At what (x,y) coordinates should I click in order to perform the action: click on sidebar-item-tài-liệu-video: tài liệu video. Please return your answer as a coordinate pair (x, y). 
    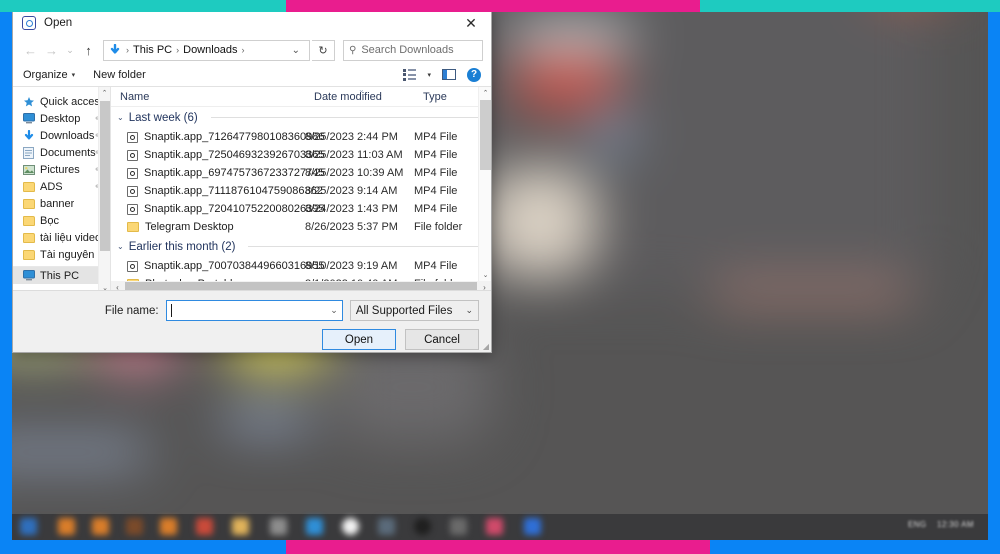
    Looking at the image, I should click on (61, 237).